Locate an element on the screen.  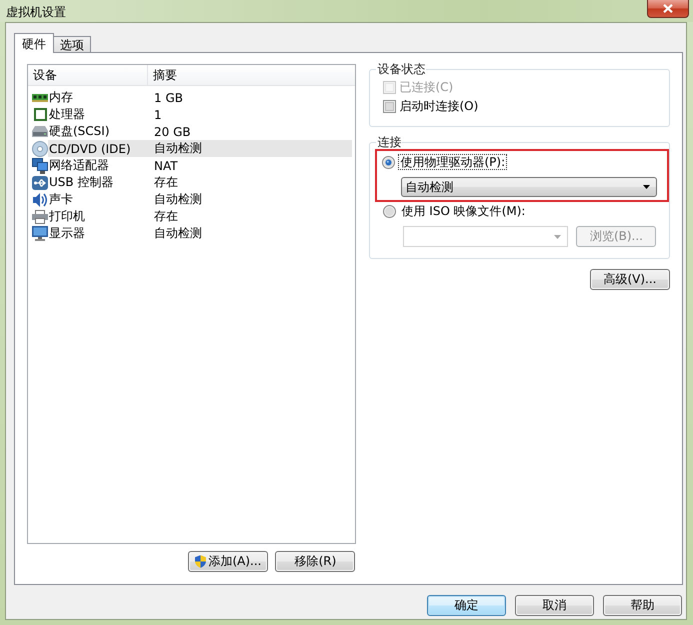
hard-drive-icon is located at coordinates (40, 131).